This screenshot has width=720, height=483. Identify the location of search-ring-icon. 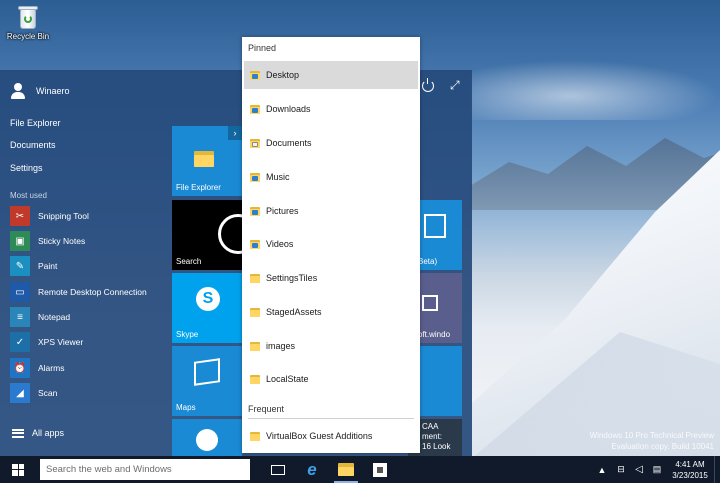
(230, 234).